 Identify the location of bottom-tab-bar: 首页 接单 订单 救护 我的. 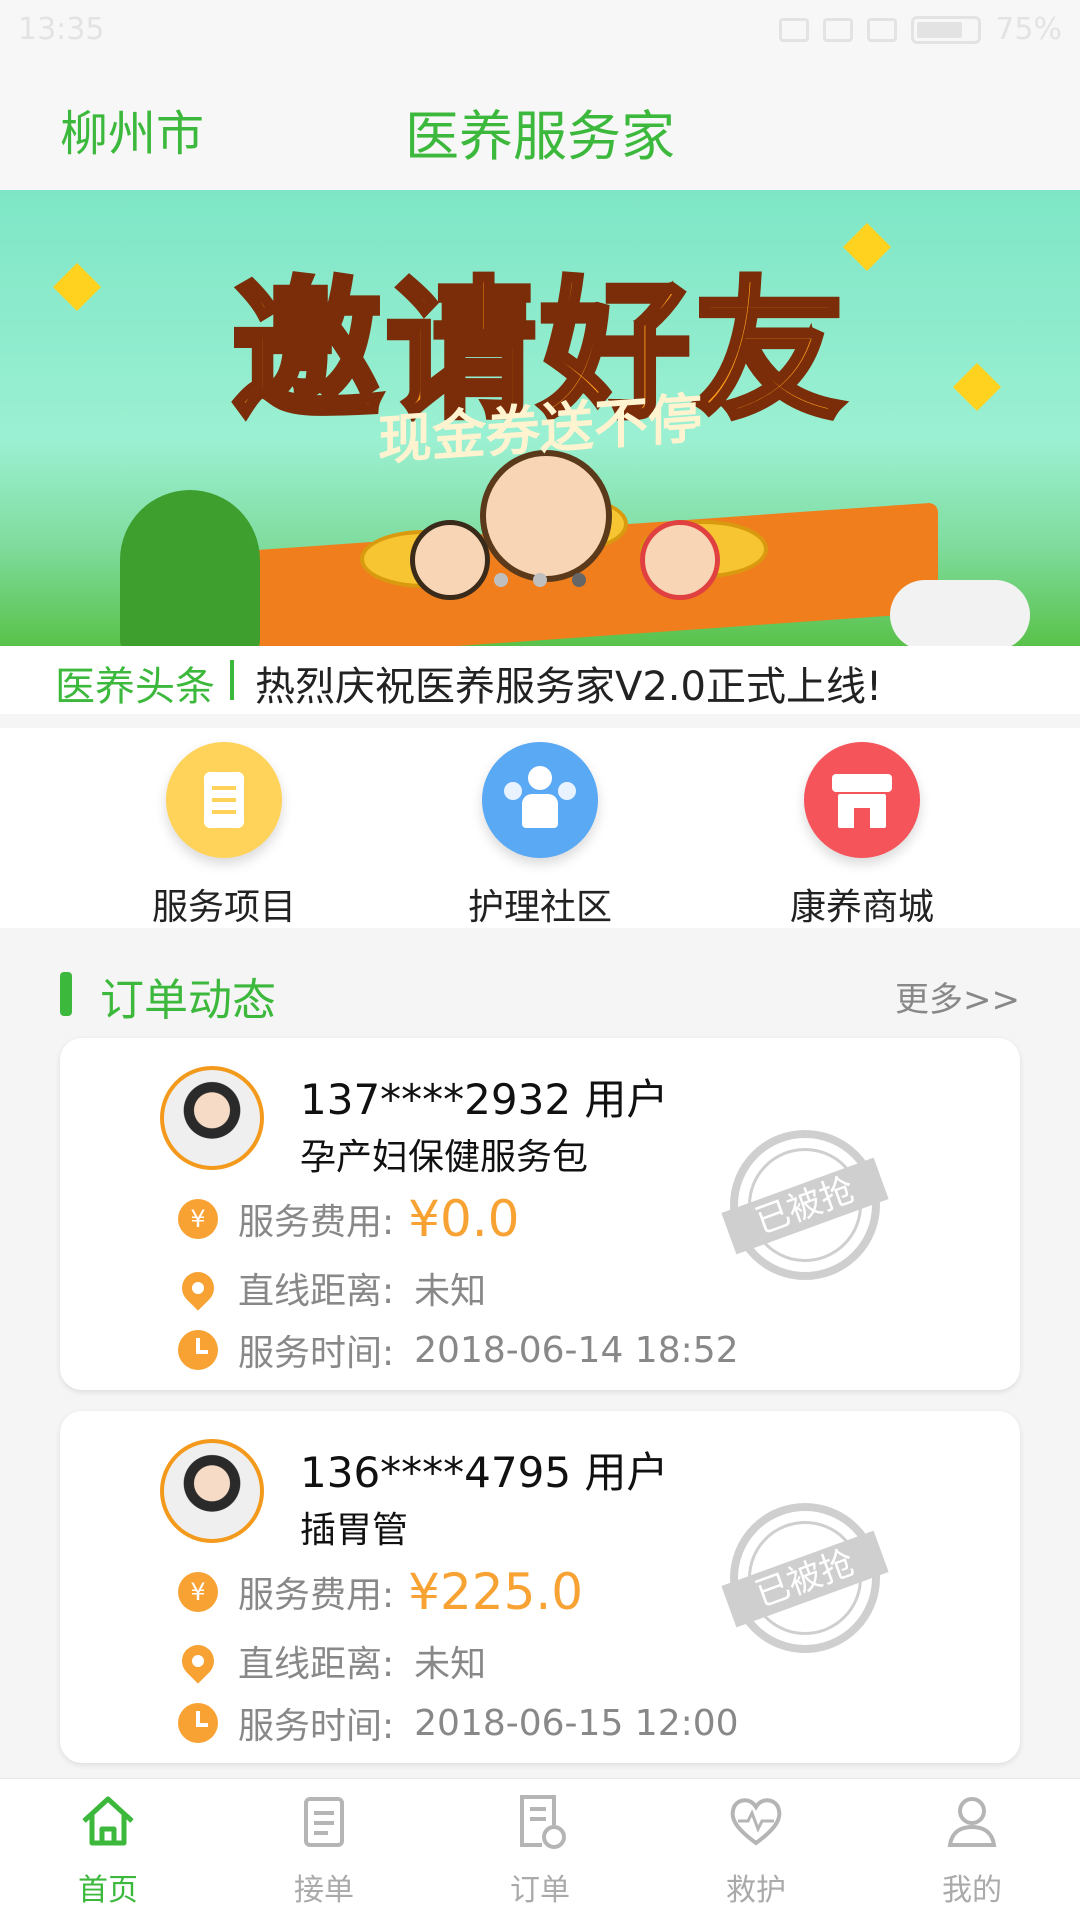
(540, 1849).